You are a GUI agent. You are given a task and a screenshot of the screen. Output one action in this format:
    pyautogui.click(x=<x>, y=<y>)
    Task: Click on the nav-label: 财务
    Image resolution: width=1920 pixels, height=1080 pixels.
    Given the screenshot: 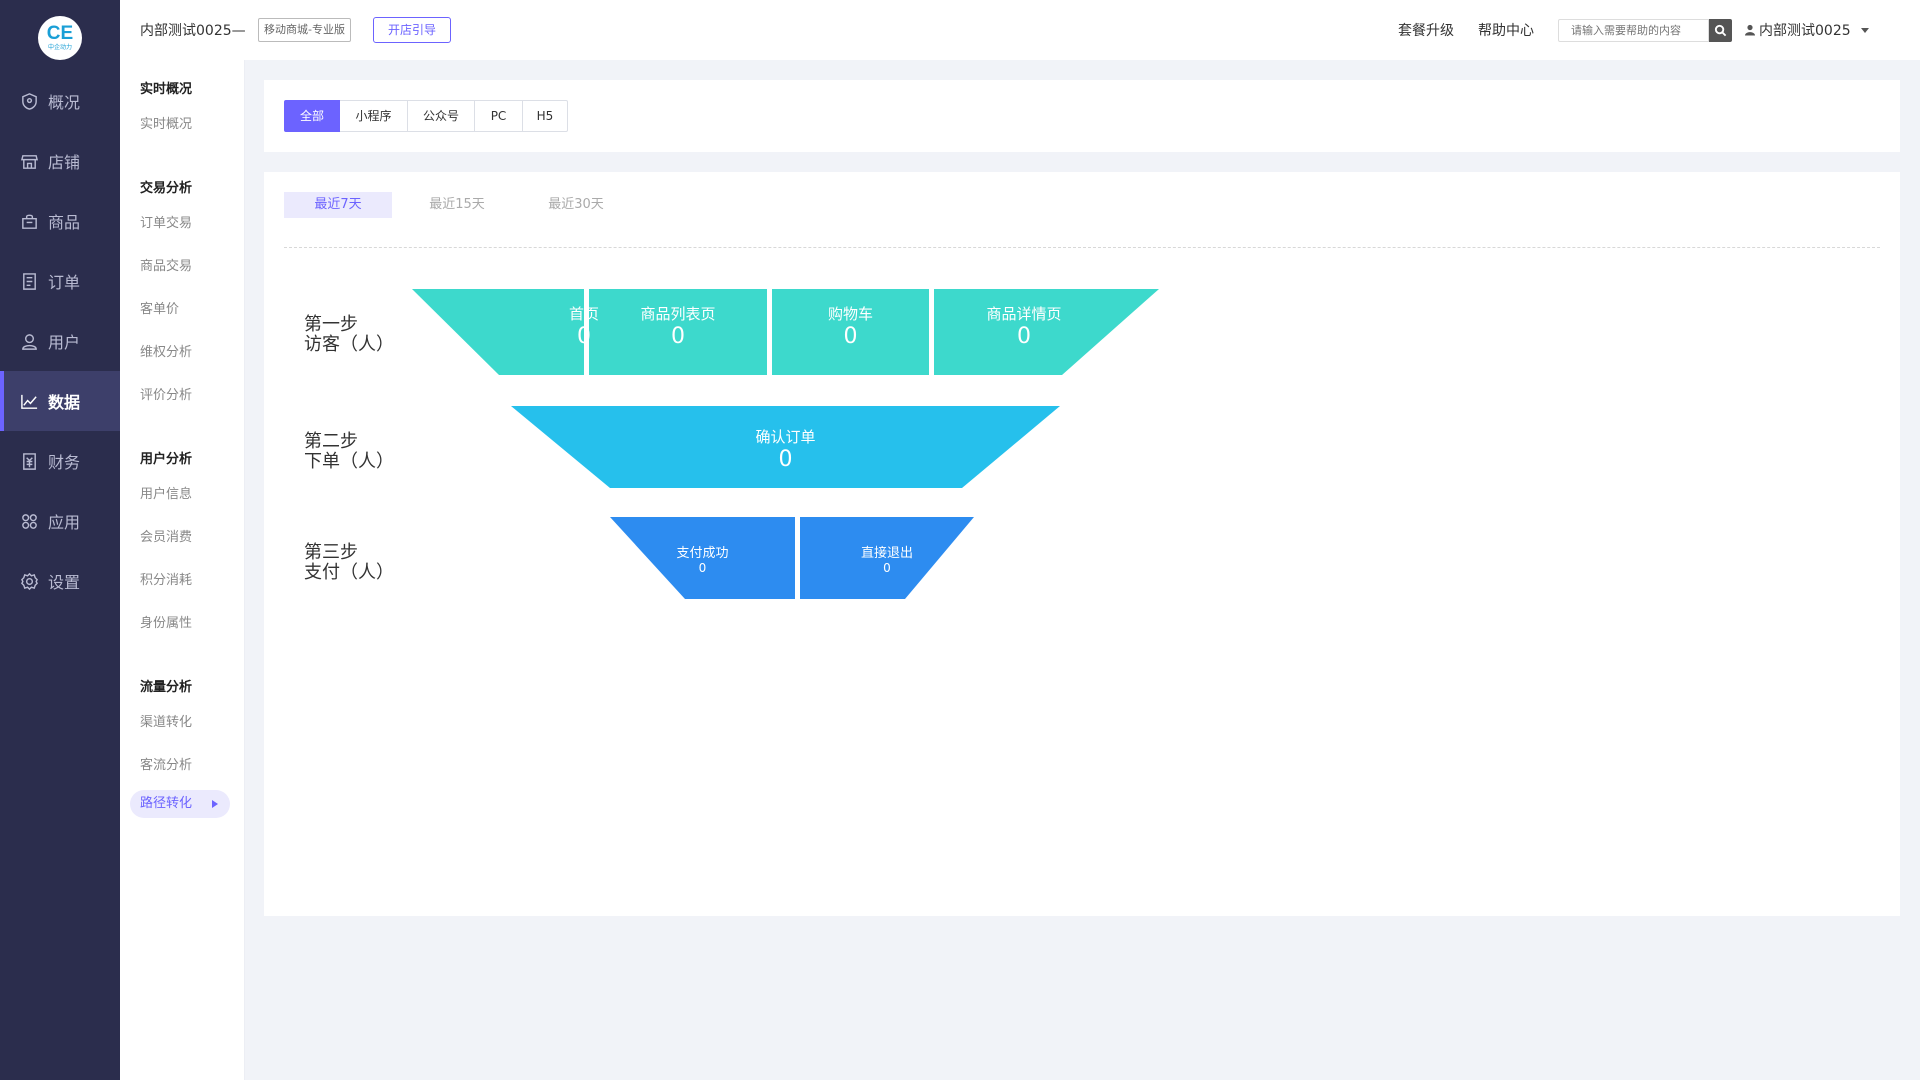 What is the action you would take?
    pyautogui.click(x=64, y=462)
    